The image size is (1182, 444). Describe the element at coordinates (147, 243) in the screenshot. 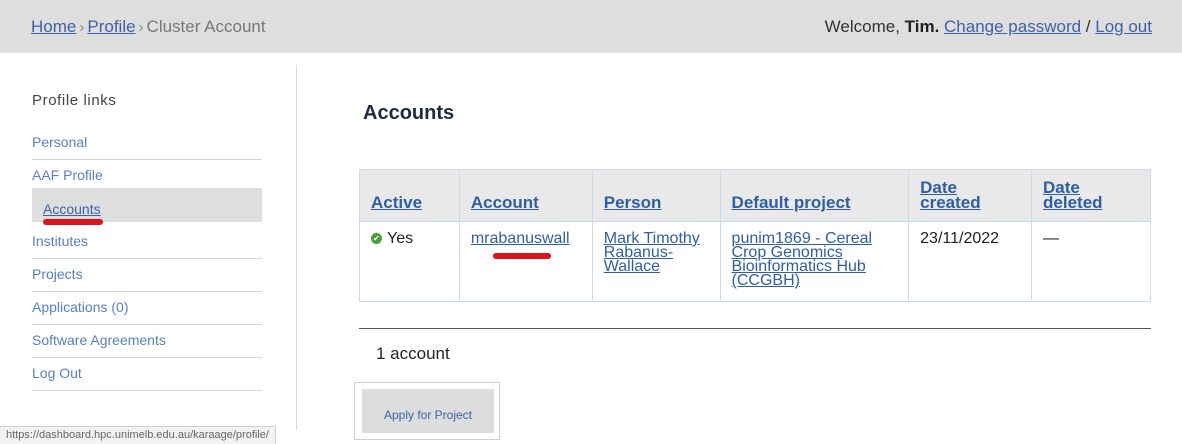

I see `sidebar-item-institutes: Institutes` at that location.